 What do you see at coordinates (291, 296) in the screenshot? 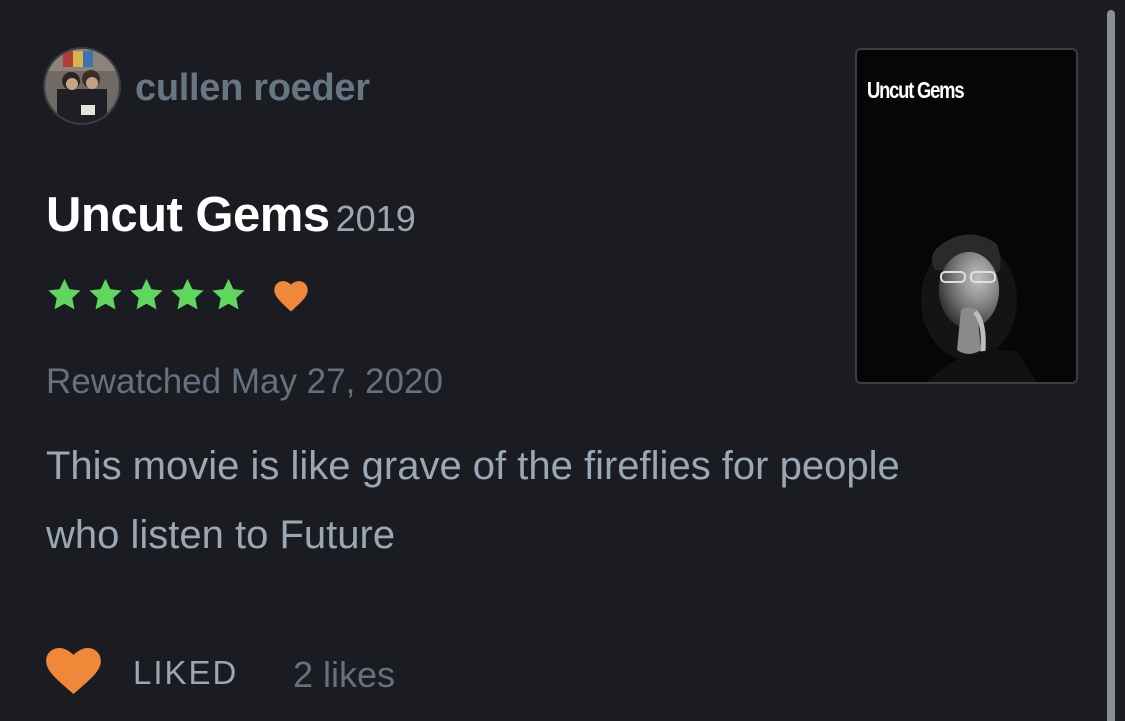
I see `liked-heart-icon` at bounding box center [291, 296].